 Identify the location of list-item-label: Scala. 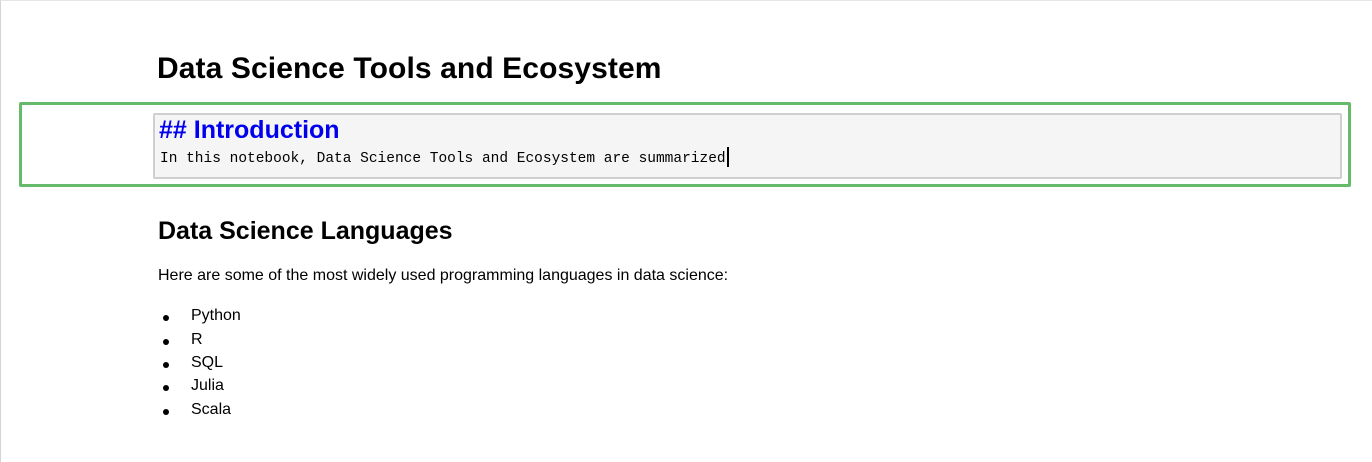
(211, 409).